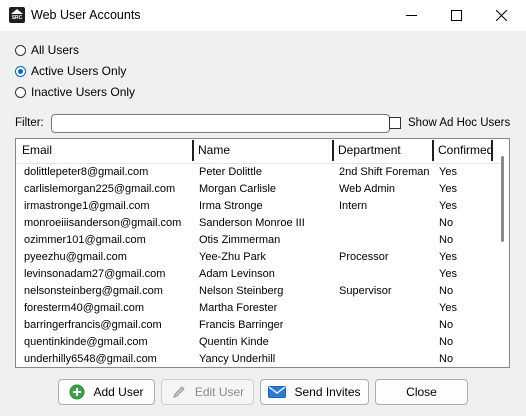  What do you see at coordinates (75, 257) in the screenshot?
I see `cell-email: pyeezhu@gmail.com` at bounding box center [75, 257].